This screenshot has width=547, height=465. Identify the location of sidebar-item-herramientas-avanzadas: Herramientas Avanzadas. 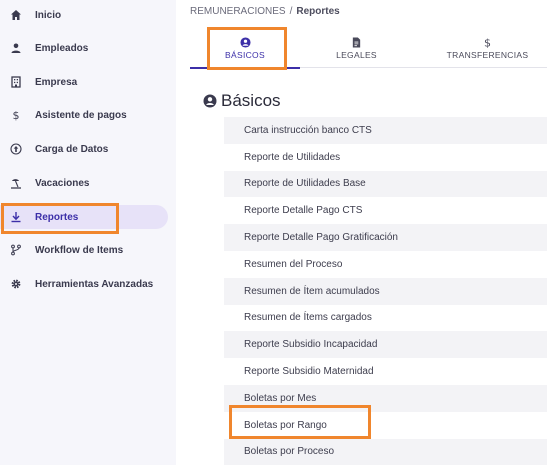
(84, 284).